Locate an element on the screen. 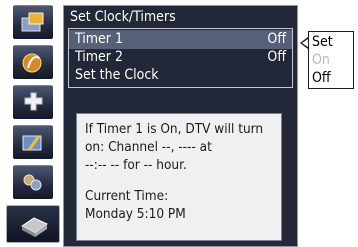 This screenshot has width=358, height=247. menu-item-label: Timer 1 is located at coordinates (99, 39).